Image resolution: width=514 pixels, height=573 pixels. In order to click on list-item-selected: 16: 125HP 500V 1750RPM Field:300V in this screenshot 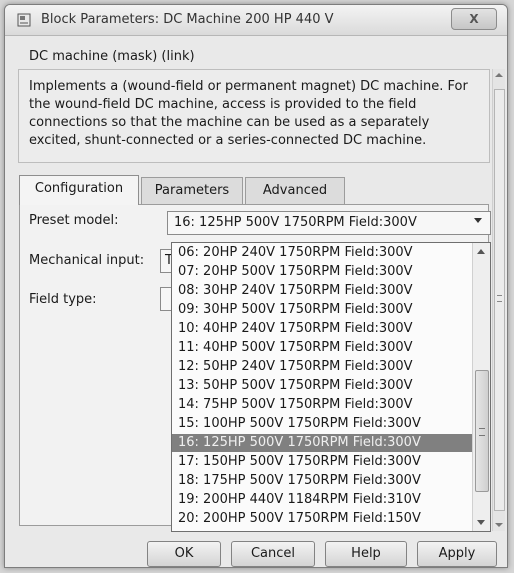, I will do `click(323, 443)`.